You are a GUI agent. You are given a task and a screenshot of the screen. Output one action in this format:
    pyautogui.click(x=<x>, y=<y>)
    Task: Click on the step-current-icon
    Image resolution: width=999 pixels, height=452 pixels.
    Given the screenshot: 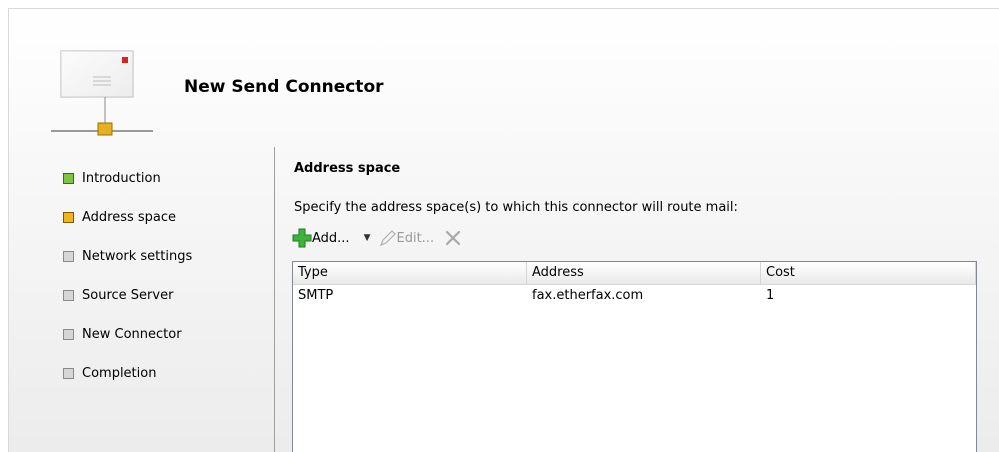 What is the action you would take?
    pyautogui.click(x=68, y=217)
    